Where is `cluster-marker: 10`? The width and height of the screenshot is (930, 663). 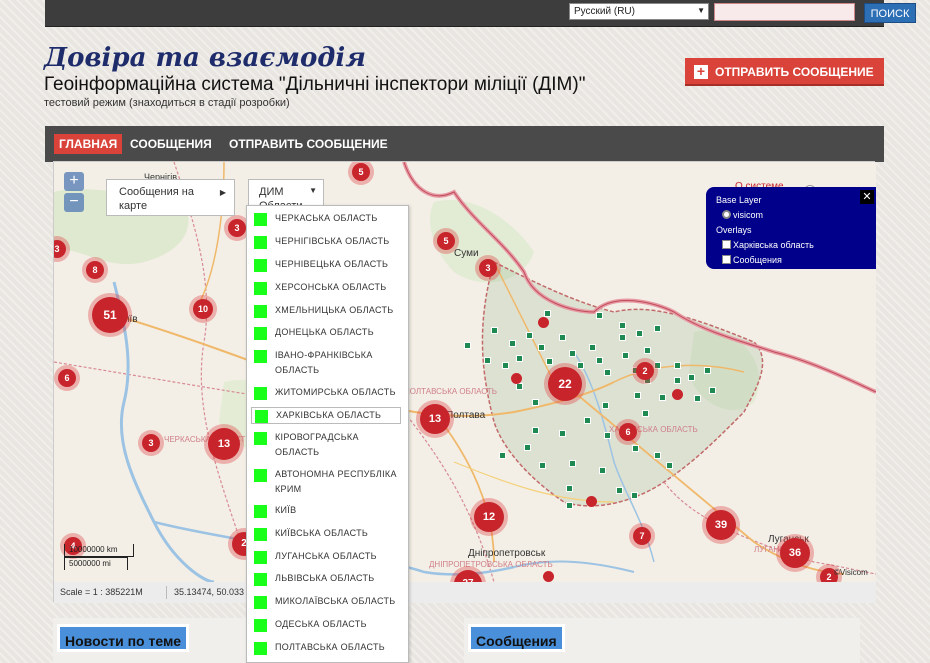 cluster-marker: 10 is located at coordinates (203, 309).